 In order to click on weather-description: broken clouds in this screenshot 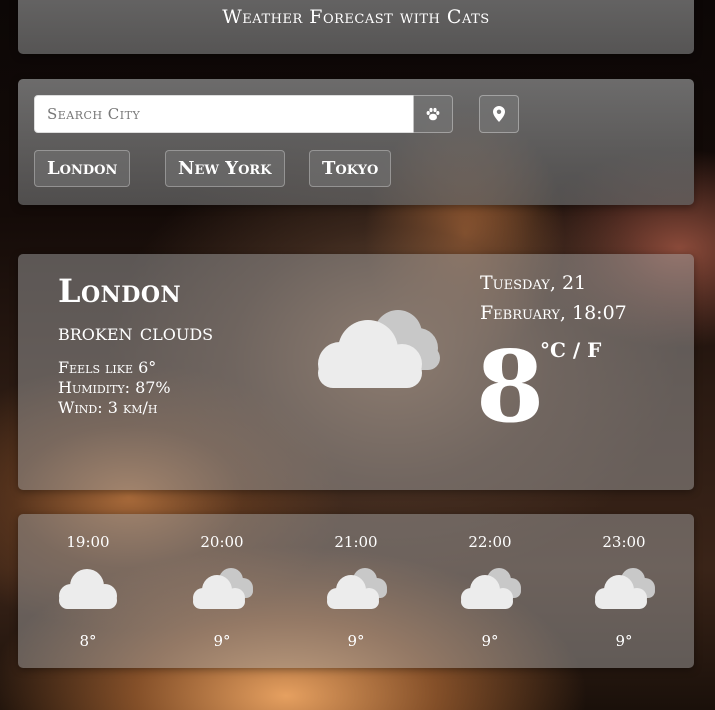, I will do `click(136, 333)`.